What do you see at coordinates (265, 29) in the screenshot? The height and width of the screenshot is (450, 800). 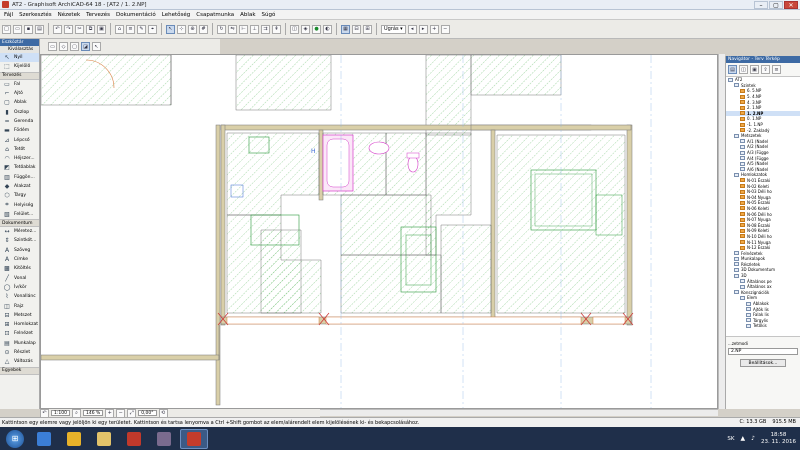 I see `offset-icon: ⇉` at bounding box center [265, 29].